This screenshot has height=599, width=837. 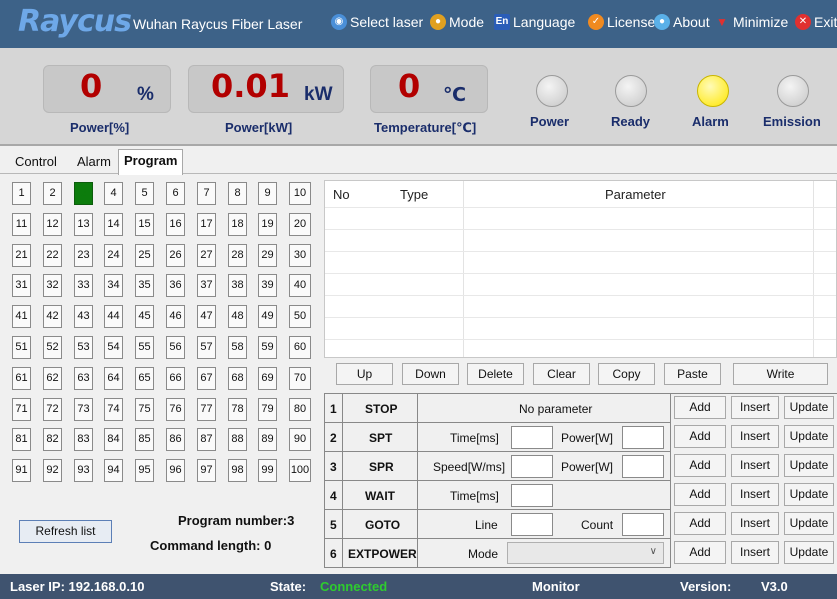 I want to click on program-slot-button: 61, so click(x=21, y=378).